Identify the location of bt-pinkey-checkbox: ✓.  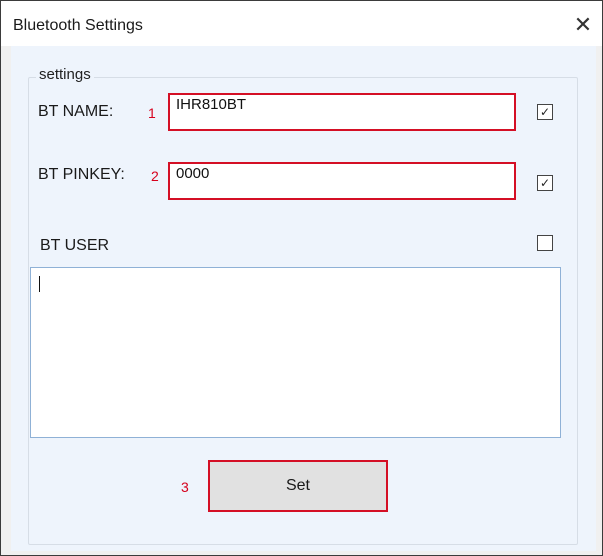
(545, 183).